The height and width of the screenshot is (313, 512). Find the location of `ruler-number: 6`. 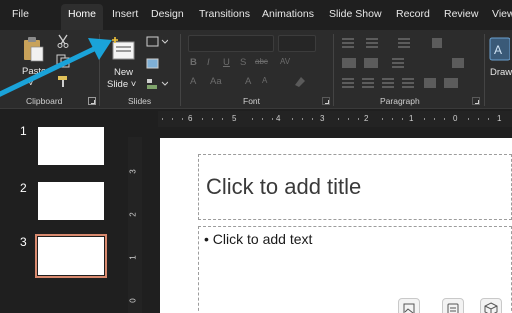

ruler-number: 6 is located at coordinates (190, 118).